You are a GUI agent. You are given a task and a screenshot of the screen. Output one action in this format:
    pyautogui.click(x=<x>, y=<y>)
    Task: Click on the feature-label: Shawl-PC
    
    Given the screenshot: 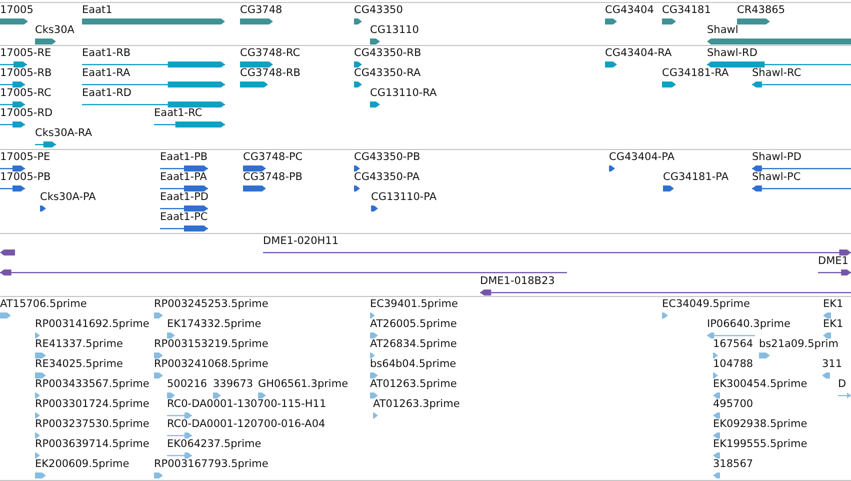 What is the action you would take?
    pyautogui.click(x=776, y=177)
    